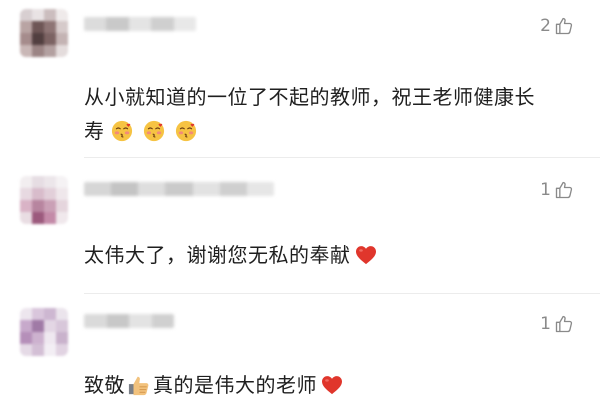  Describe the element at coordinates (309, 97) in the screenshot. I see `comment-text-line: 从小就知道的一位了不起的教师，祝王老师健康长` at that location.